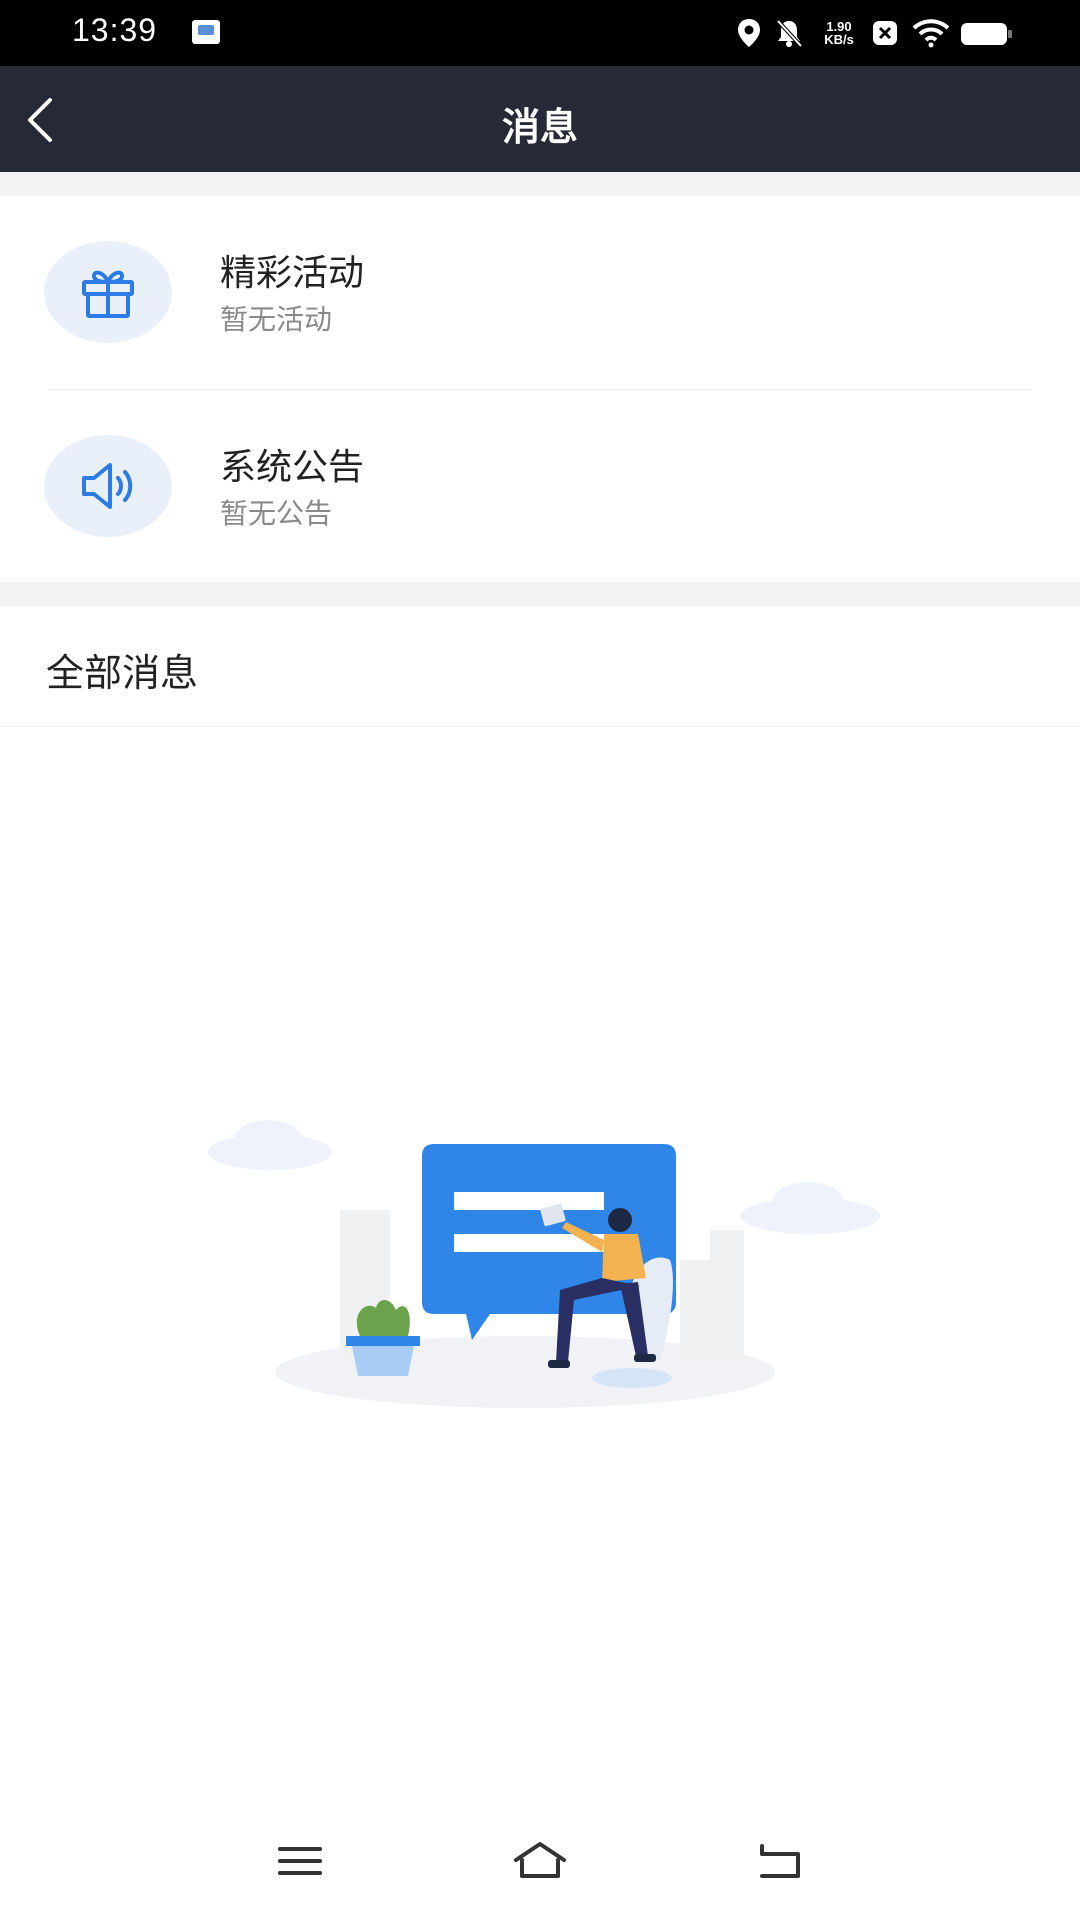 The width and height of the screenshot is (1080, 1920). Describe the element at coordinates (276, 513) in the screenshot. I see `entry-subtitle: 暂无公告` at that location.